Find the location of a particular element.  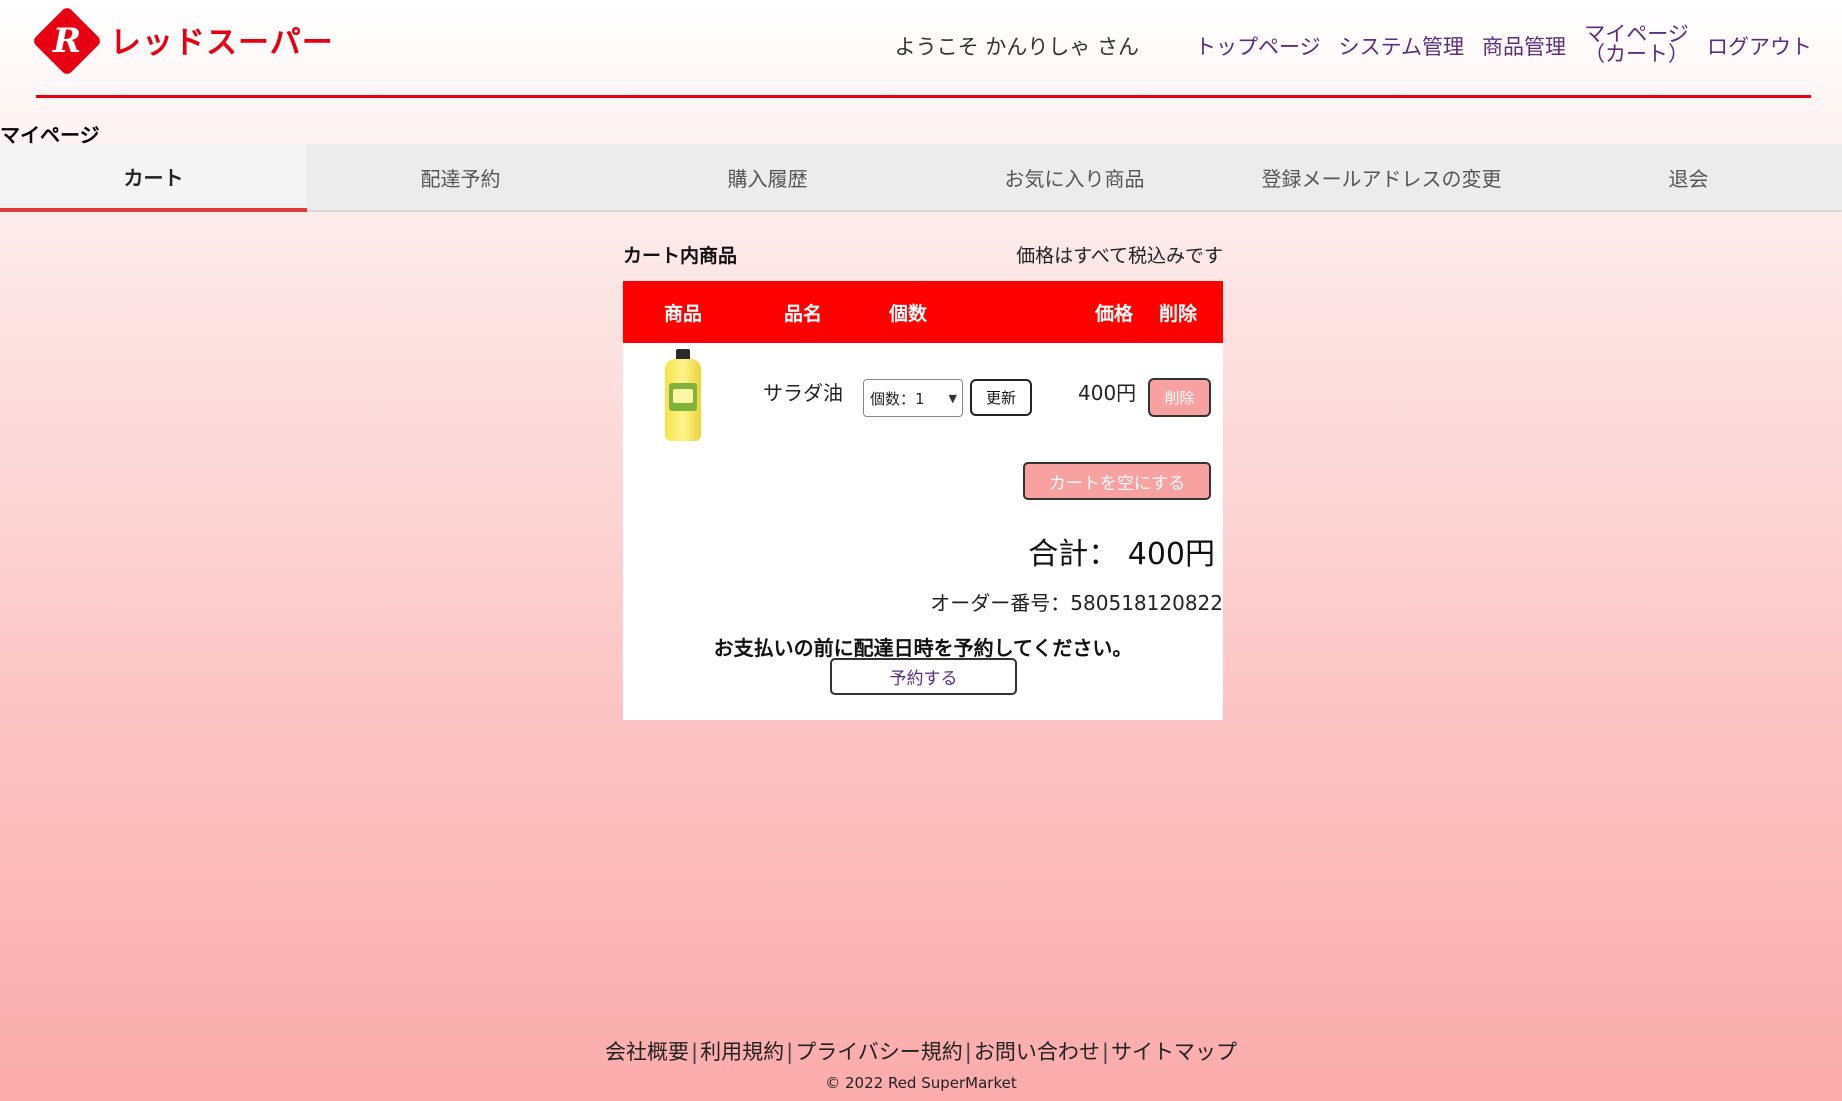

tab-cart: カート is located at coordinates (153, 178).